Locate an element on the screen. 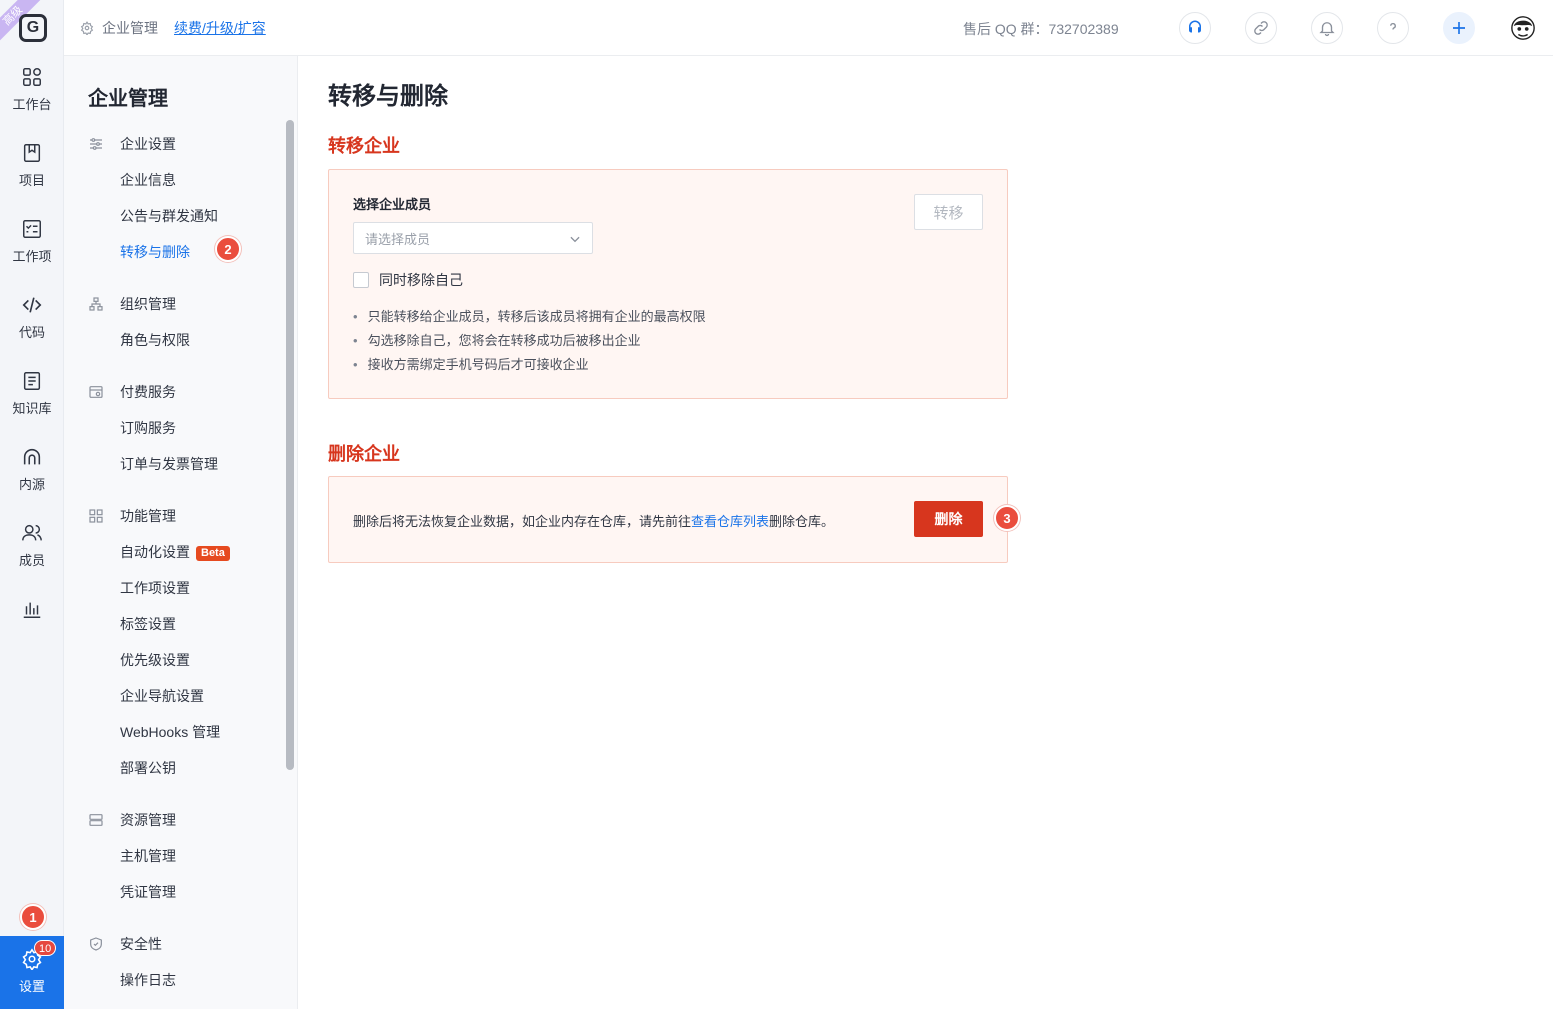 The height and width of the screenshot is (1009, 1553). sidebar-group-enterprise-settings: 企业设置 is located at coordinates (132, 144).